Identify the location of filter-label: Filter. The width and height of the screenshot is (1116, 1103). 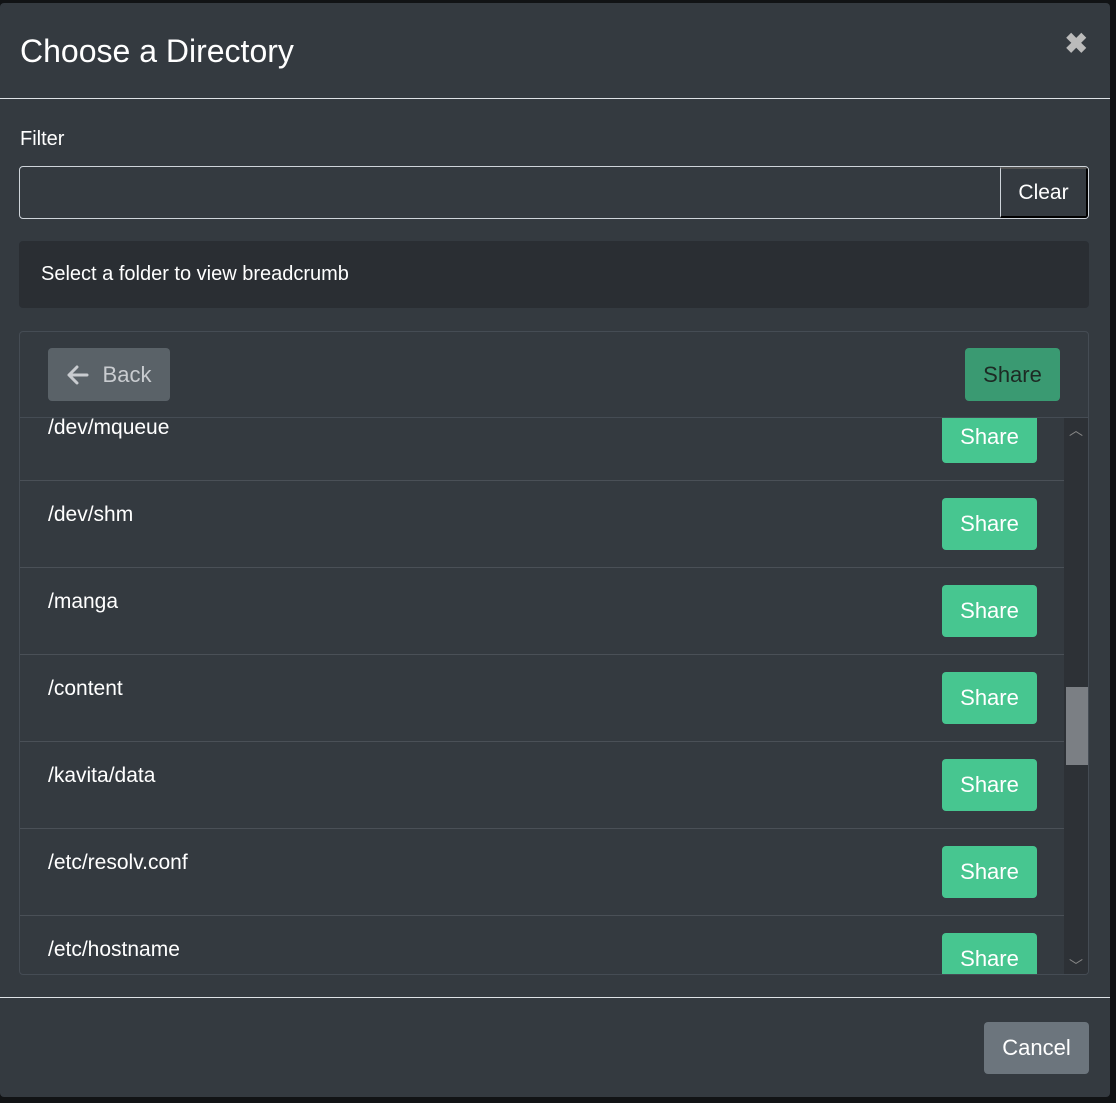
(42, 139).